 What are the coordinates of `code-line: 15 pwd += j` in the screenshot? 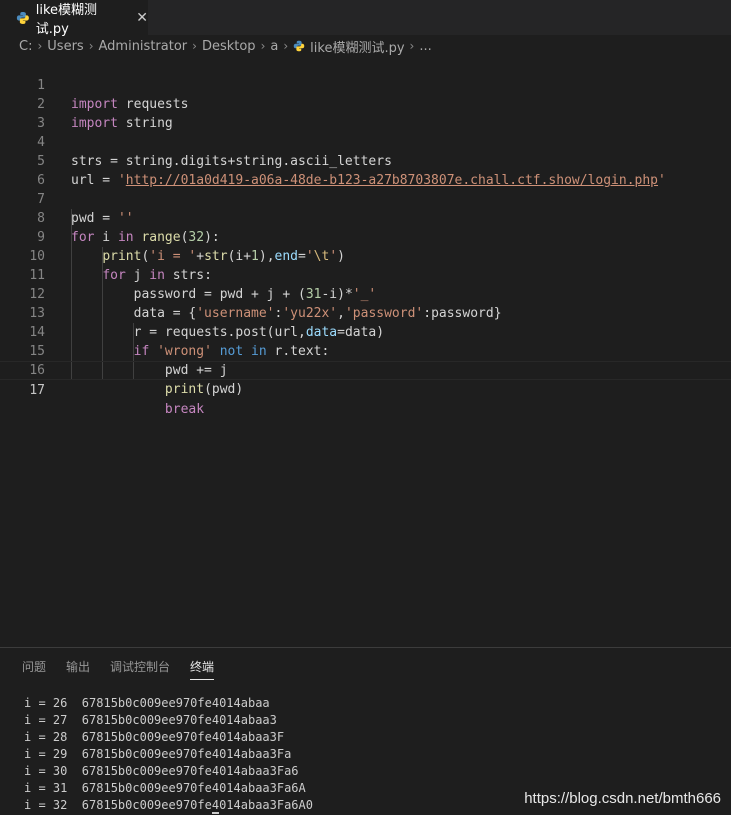 It's located at (365, 350).